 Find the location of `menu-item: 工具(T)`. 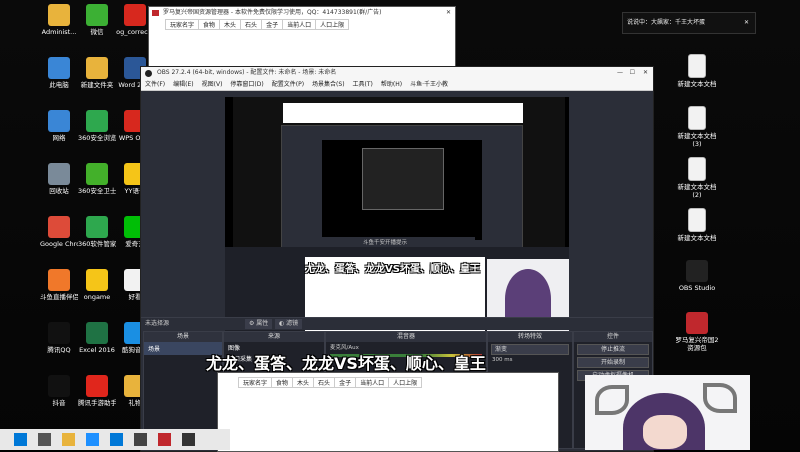

menu-item: 工具(T) is located at coordinates (363, 84).